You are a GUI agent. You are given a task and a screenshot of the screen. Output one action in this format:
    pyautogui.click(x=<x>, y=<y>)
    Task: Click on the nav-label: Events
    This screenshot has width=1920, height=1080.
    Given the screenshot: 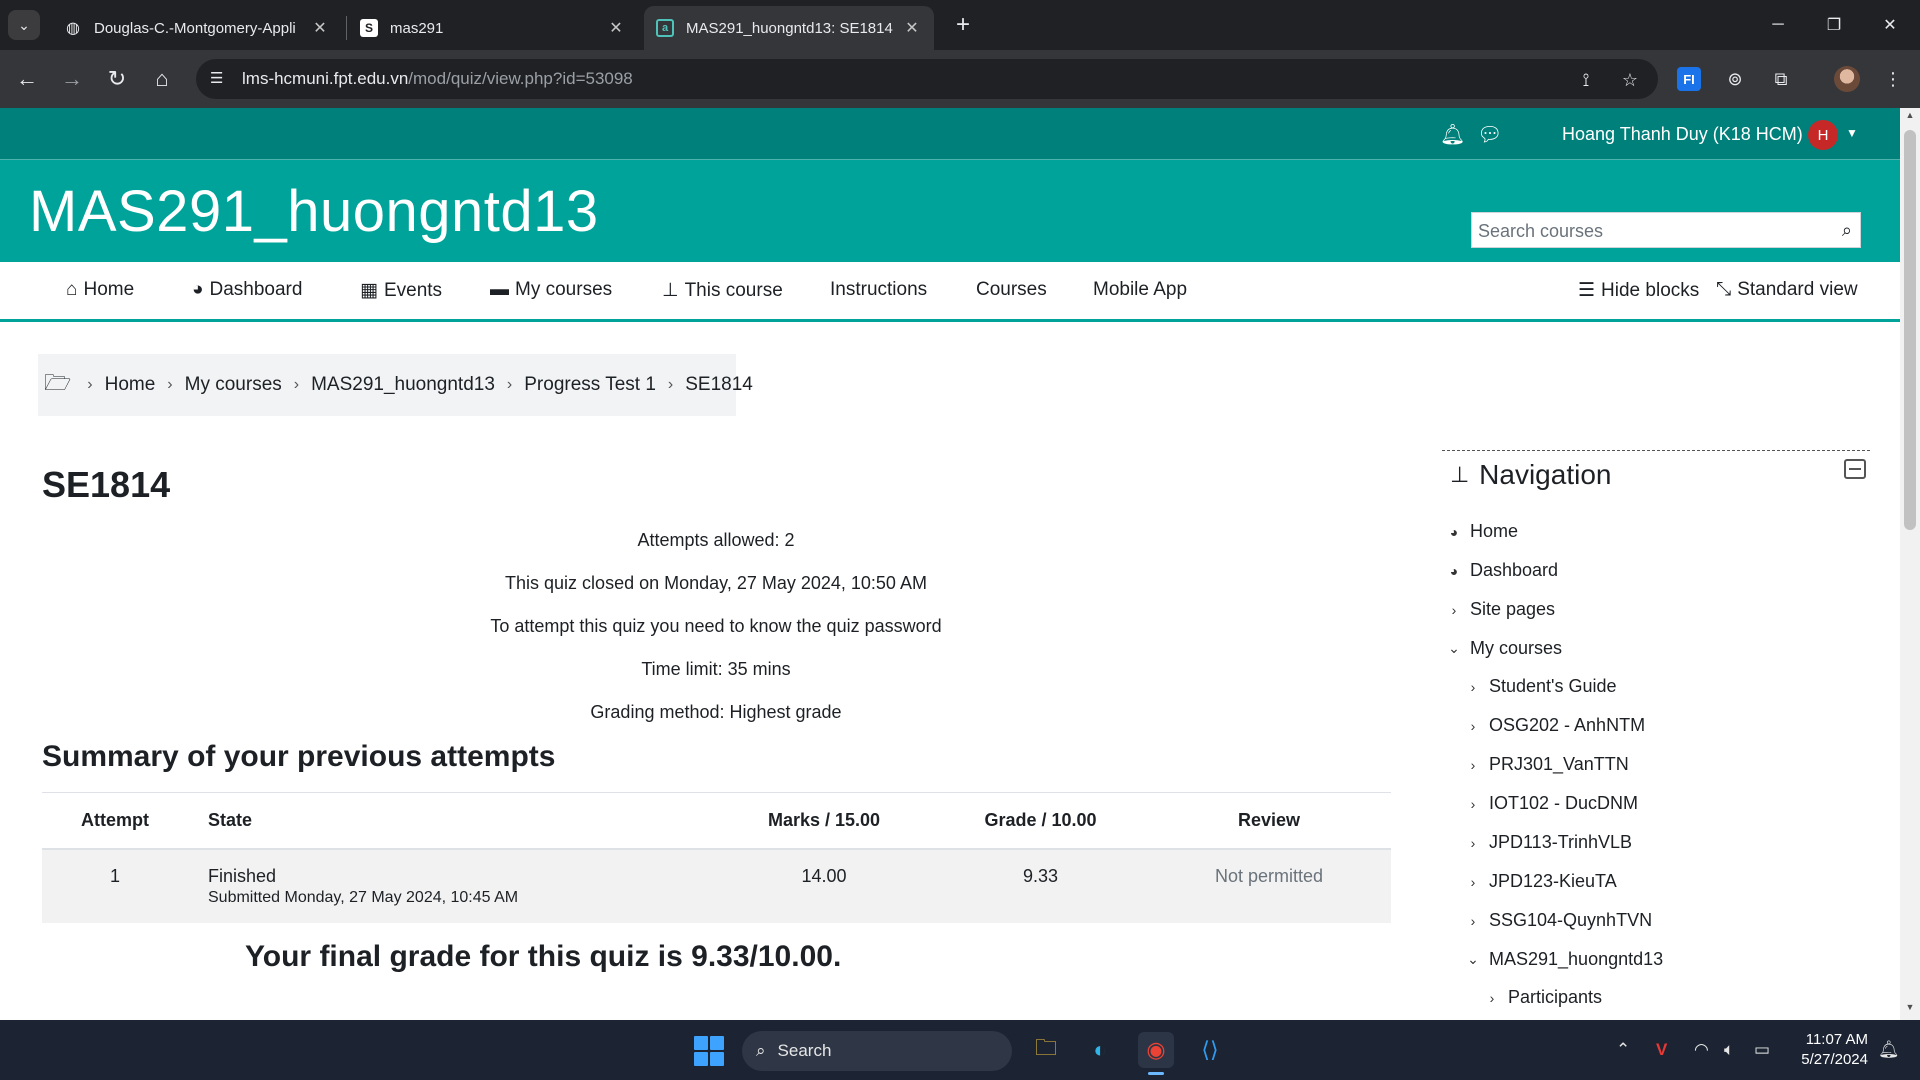 What is the action you would take?
    pyautogui.click(x=413, y=290)
    